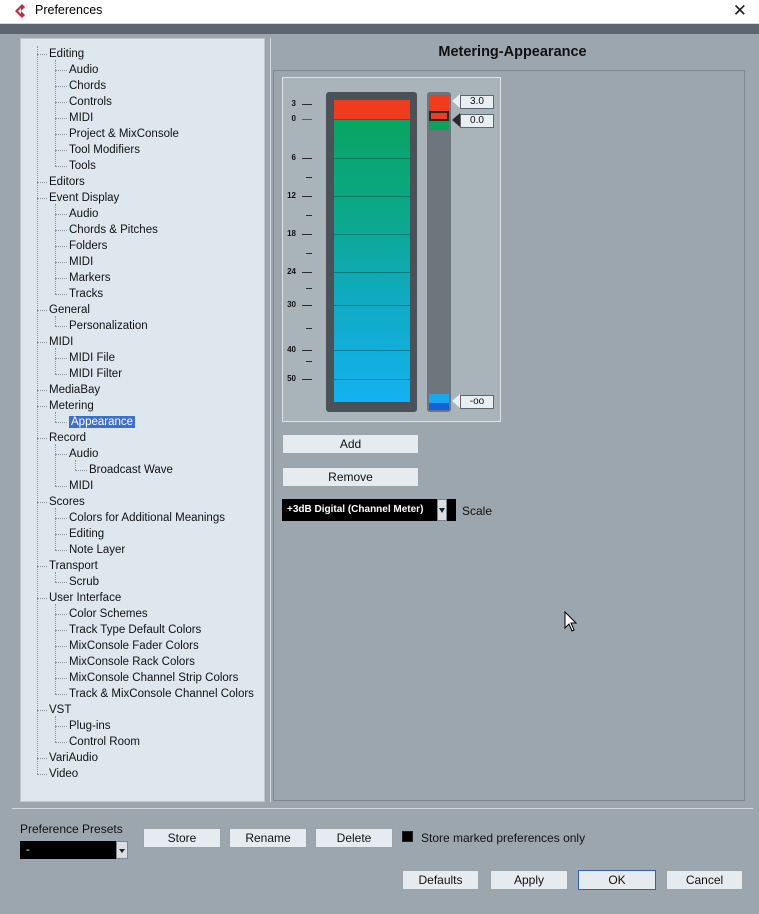 Image resolution: width=759 pixels, height=914 pixels. What do you see at coordinates (86, 534) in the screenshot?
I see `tree-item: Editing` at bounding box center [86, 534].